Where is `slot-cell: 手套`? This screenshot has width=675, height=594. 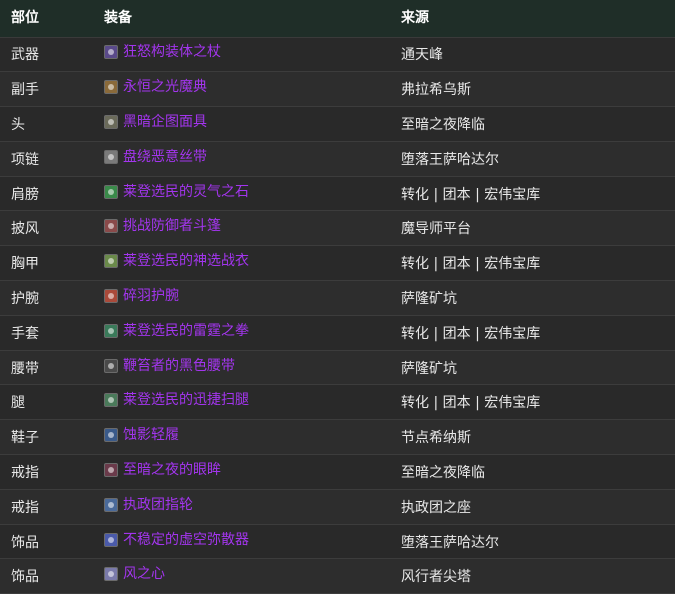 slot-cell: 手套 is located at coordinates (46, 333).